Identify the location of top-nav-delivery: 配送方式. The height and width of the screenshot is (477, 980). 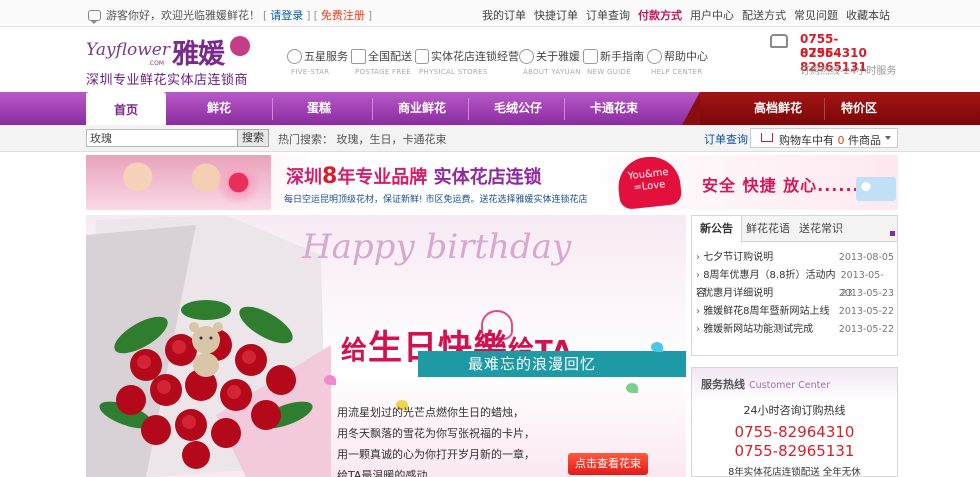
(764, 15).